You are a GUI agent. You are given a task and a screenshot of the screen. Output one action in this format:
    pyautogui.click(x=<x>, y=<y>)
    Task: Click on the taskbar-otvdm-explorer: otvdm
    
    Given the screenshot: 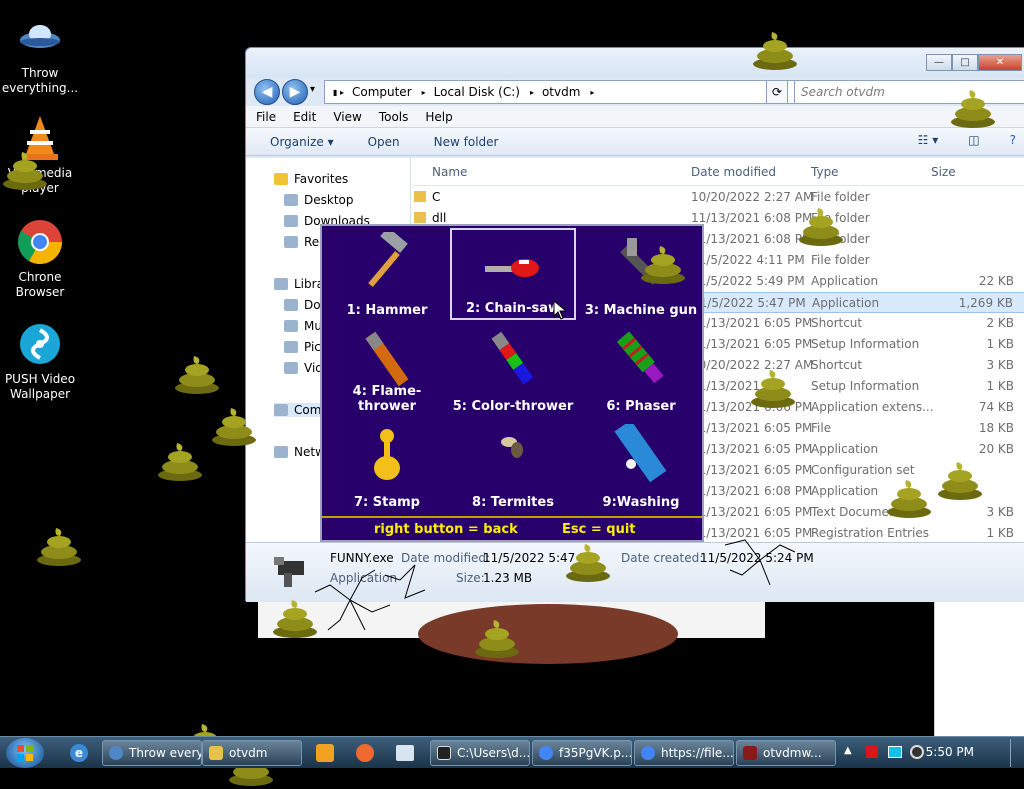 What is the action you would take?
    pyautogui.click(x=252, y=753)
    